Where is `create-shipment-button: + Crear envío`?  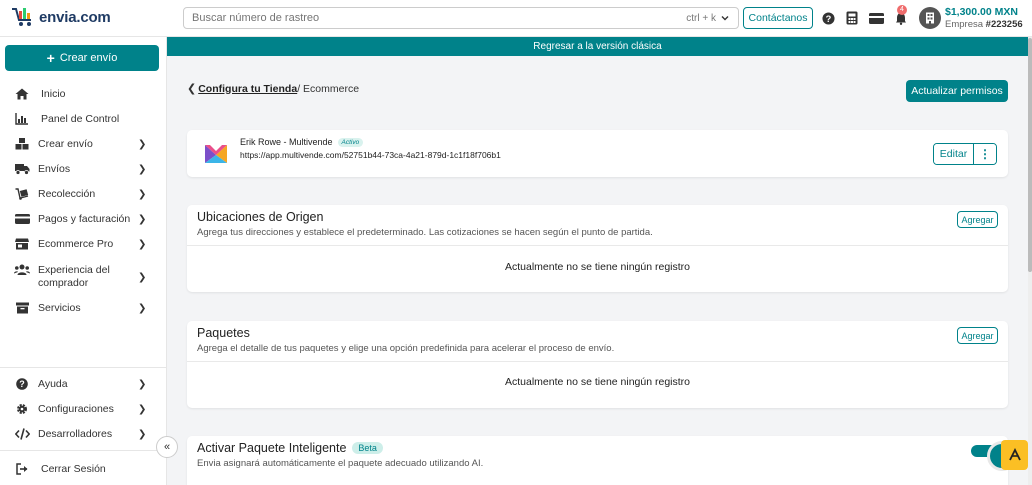
create-shipment-button: + Crear envío is located at coordinates (82, 58).